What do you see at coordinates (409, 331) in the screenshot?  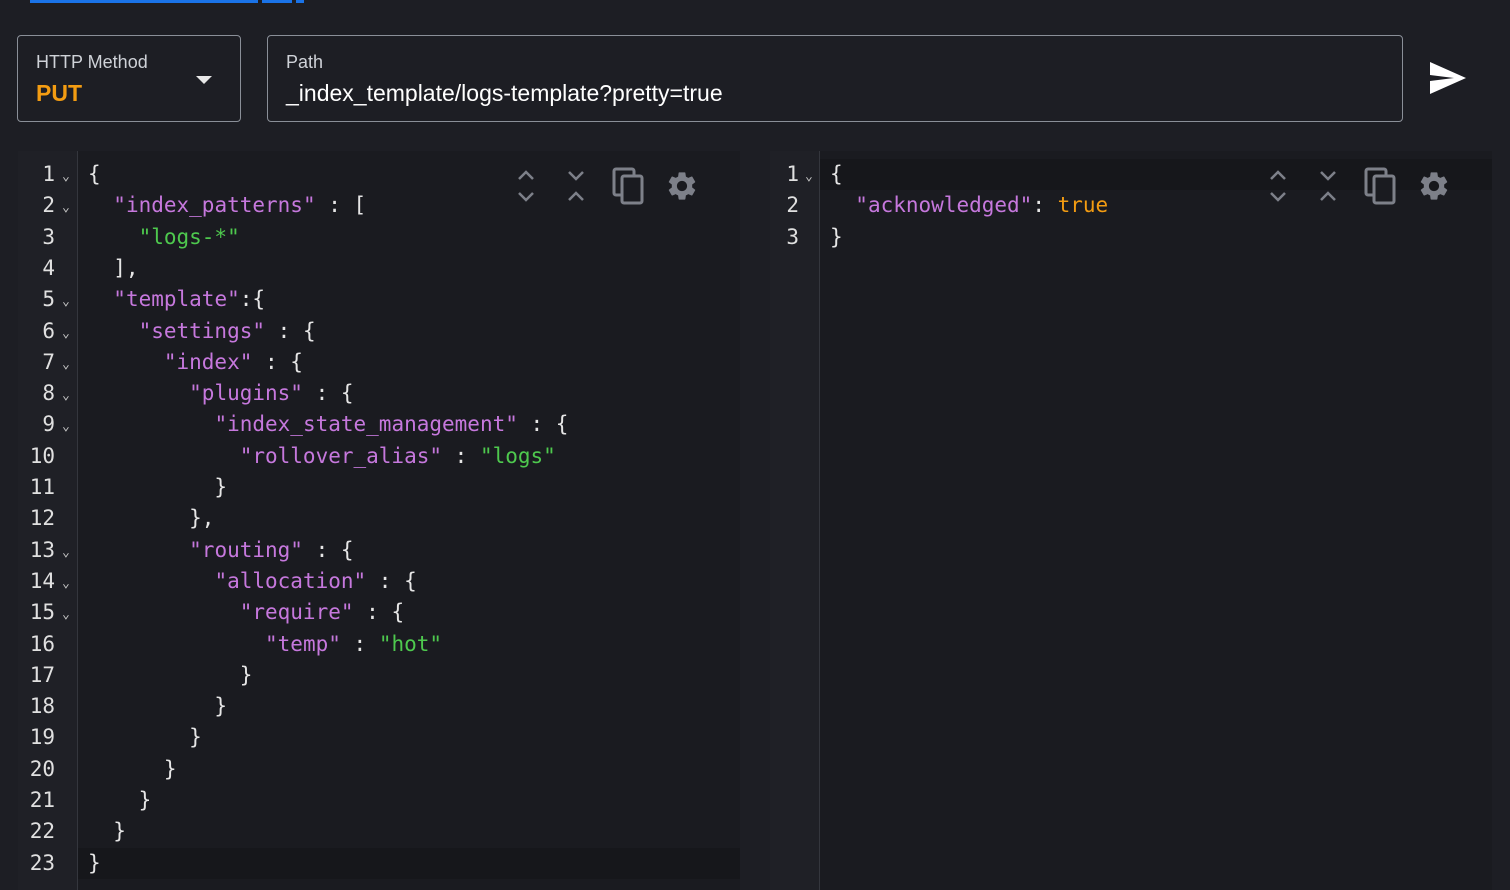 I see `code-line: "settings" : {` at bounding box center [409, 331].